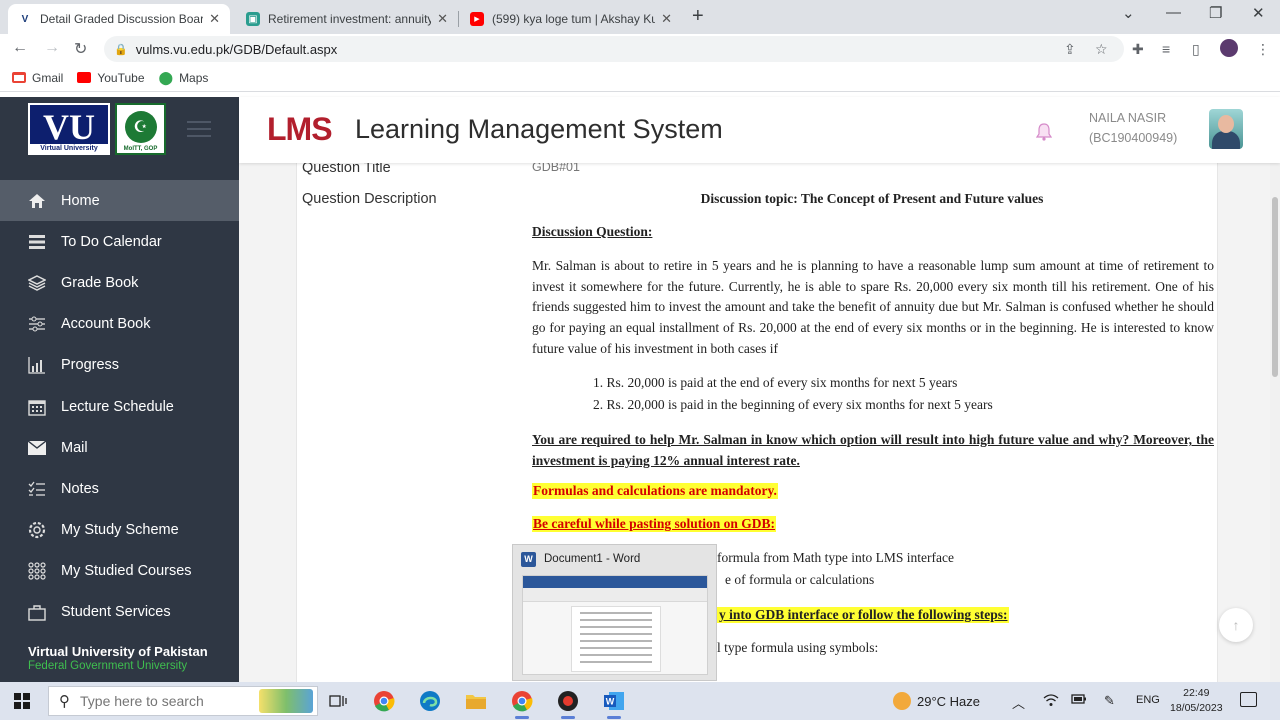  Describe the element at coordinates (1196, 49) in the screenshot. I see `side-panel-icon: ▯` at that location.